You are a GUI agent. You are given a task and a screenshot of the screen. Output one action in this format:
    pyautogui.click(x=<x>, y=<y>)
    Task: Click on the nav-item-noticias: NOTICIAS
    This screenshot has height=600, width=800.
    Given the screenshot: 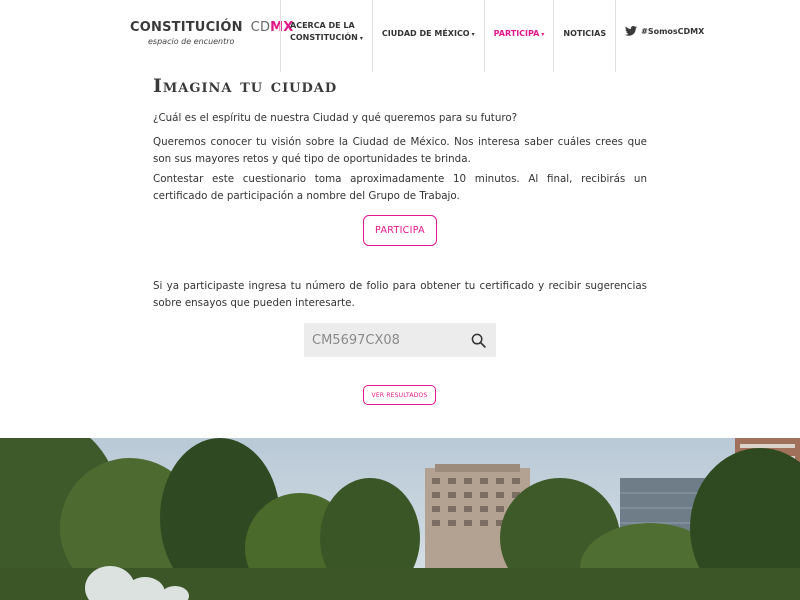 What is the action you would take?
    pyautogui.click(x=585, y=36)
    